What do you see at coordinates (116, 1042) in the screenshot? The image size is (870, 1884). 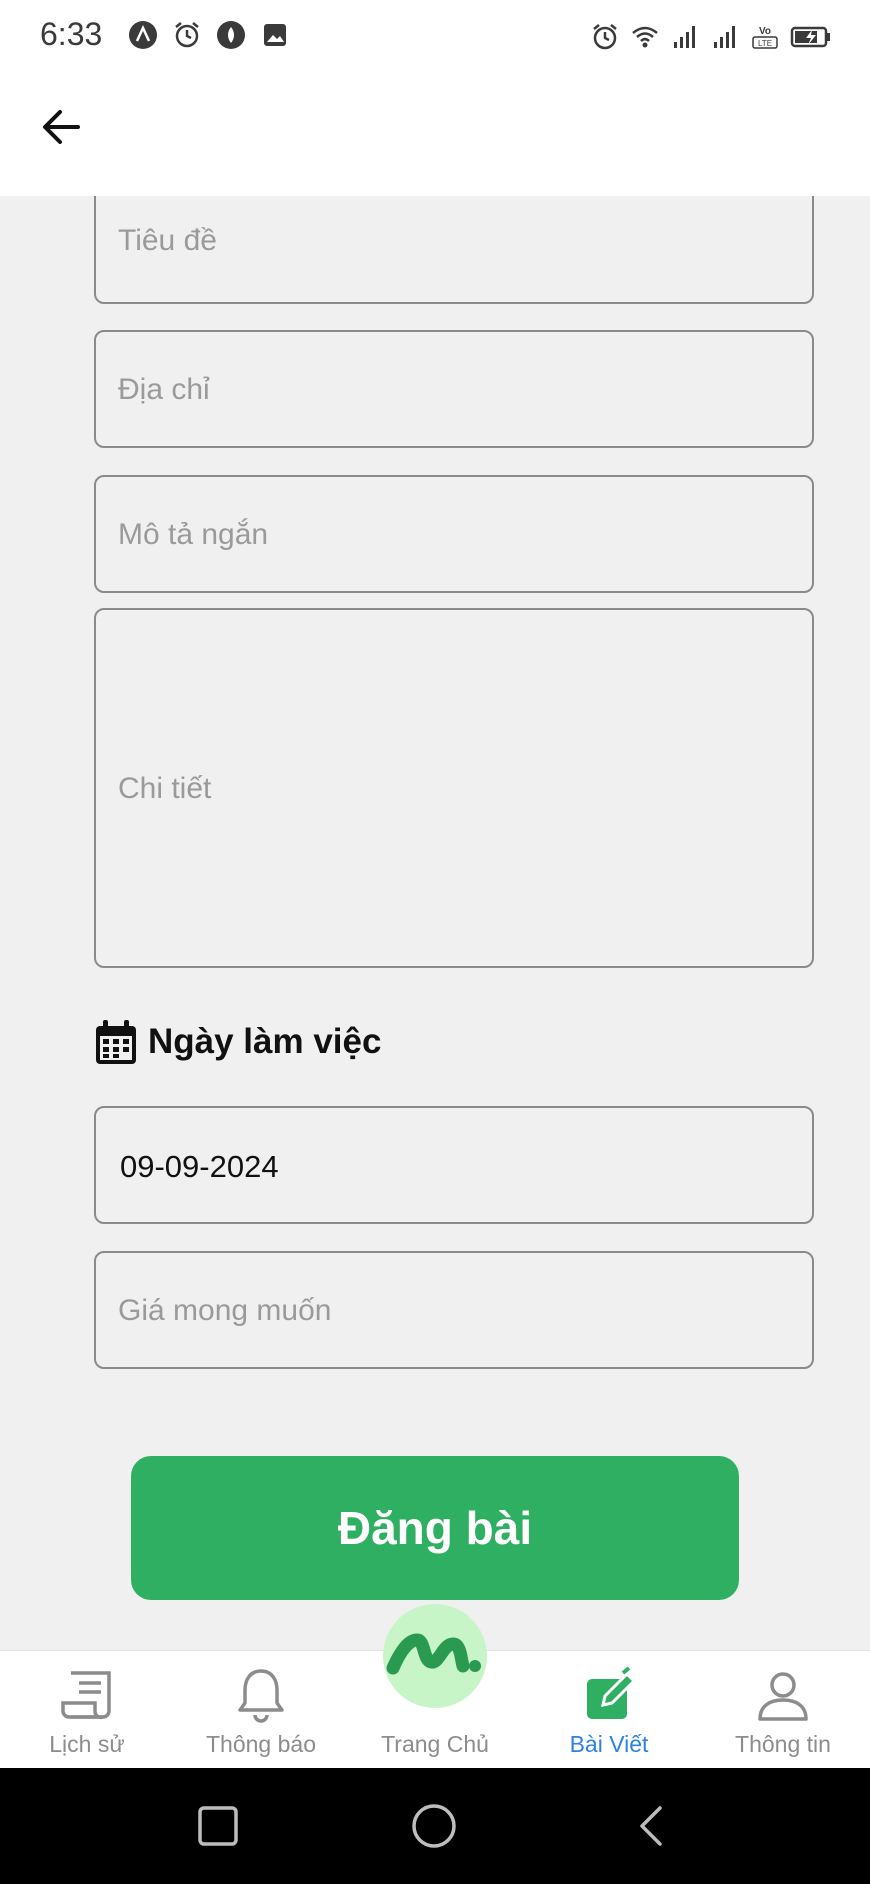 I see `calendar-icon` at bounding box center [116, 1042].